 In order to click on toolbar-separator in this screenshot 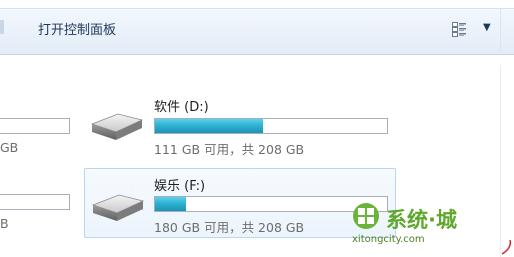, I will do `click(2, 27)`.